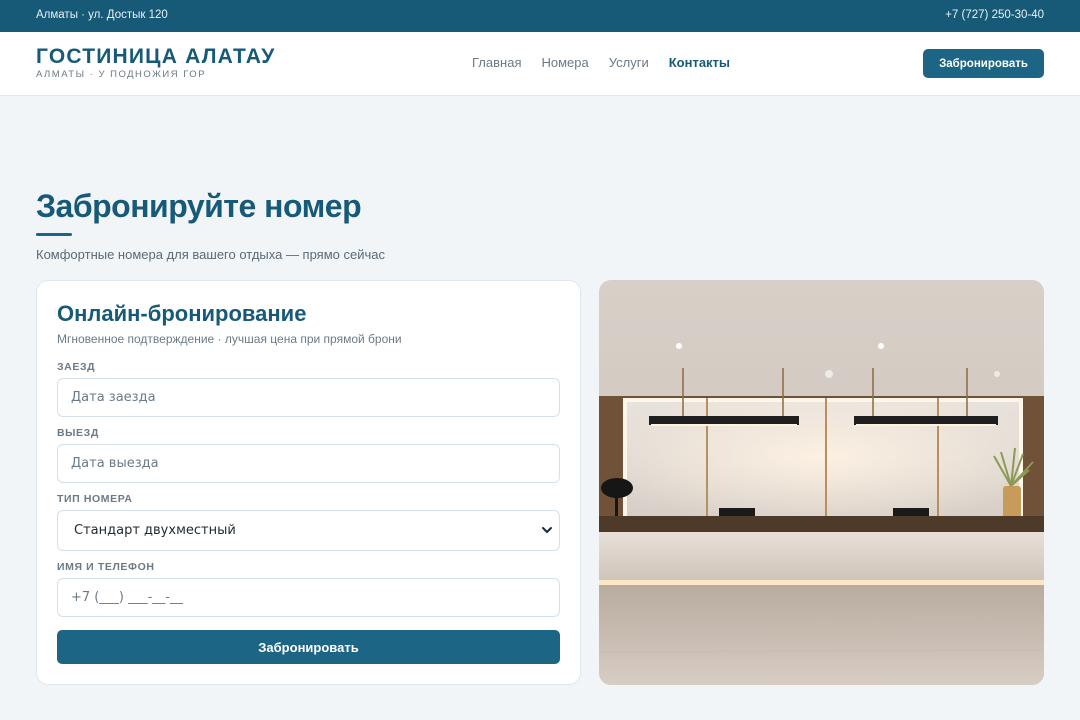 This screenshot has height=720, width=1080. Describe the element at coordinates (156, 56) in the screenshot. I see `brand-title: ГОСТИНИЦА АЛАТАУ` at that location.